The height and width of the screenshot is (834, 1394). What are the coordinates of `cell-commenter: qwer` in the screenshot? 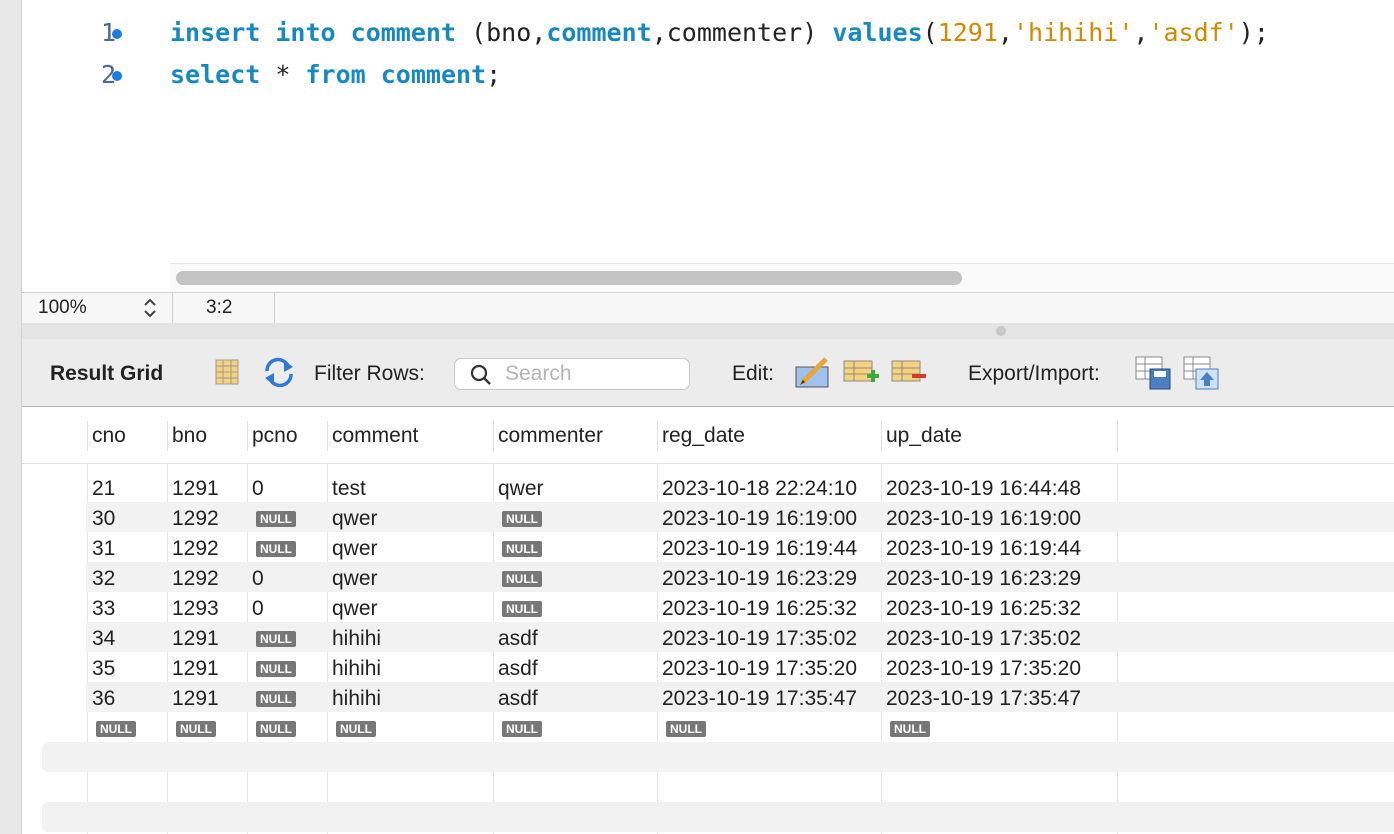 It's located at (521, 489).